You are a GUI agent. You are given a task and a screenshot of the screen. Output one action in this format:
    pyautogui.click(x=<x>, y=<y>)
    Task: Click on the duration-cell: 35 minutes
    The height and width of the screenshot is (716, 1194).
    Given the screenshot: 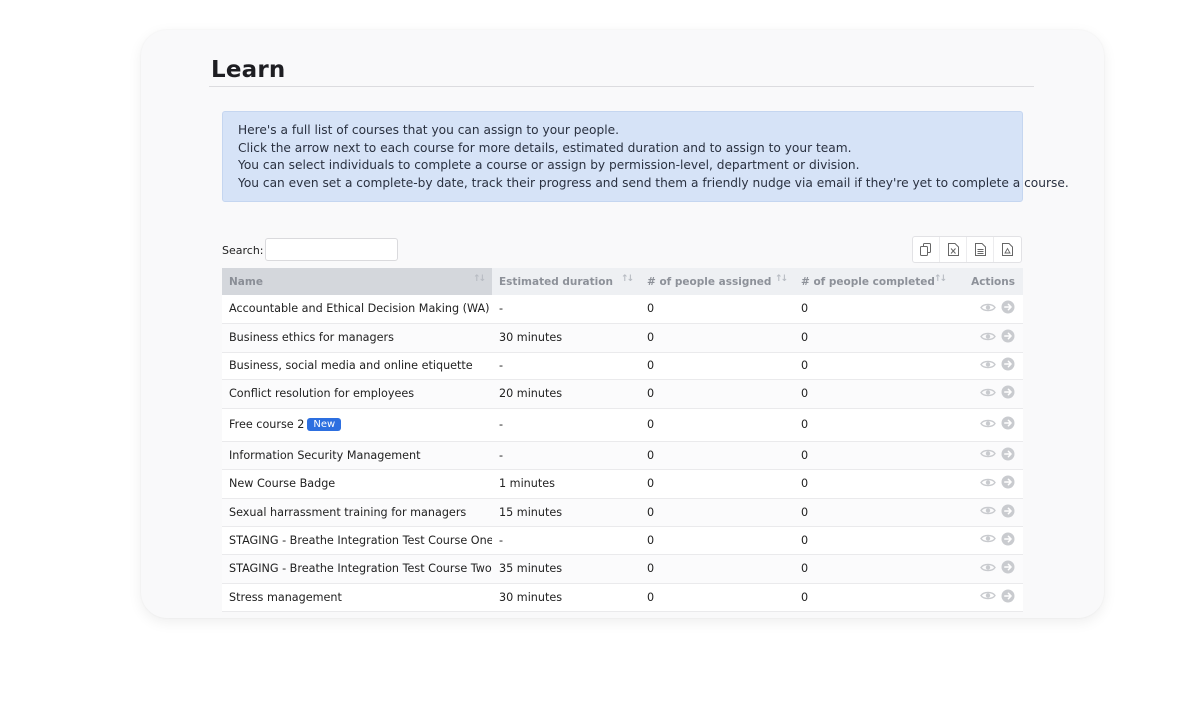 What is the action you would take?
    pyautogui.click(x=566, y=569)
    